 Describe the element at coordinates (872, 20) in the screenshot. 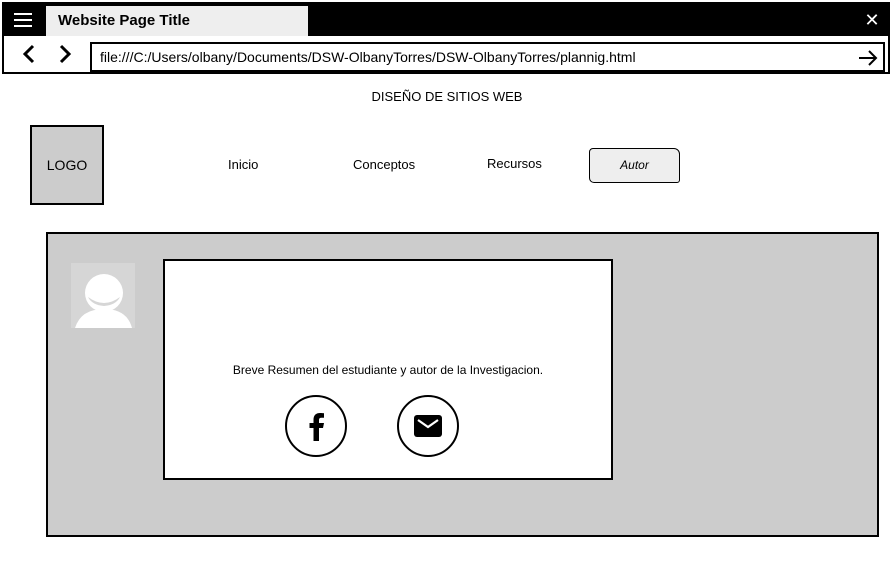

I see `close-button: ✕` at that location.